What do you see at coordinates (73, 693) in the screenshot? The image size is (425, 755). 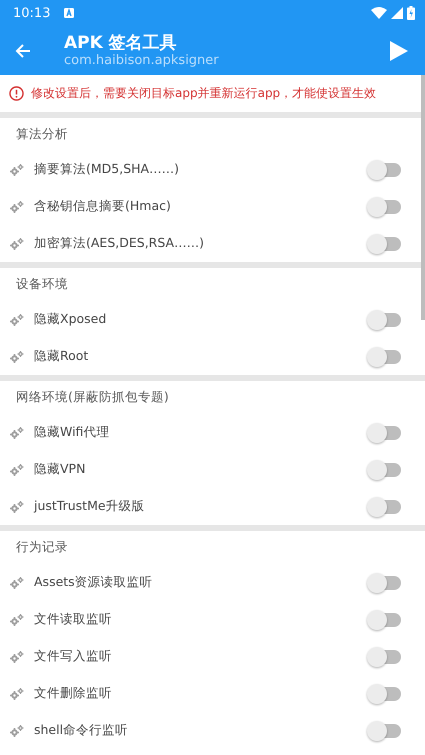 I see `setting-label: 文件删除监听` at bounding box center [73, 693].